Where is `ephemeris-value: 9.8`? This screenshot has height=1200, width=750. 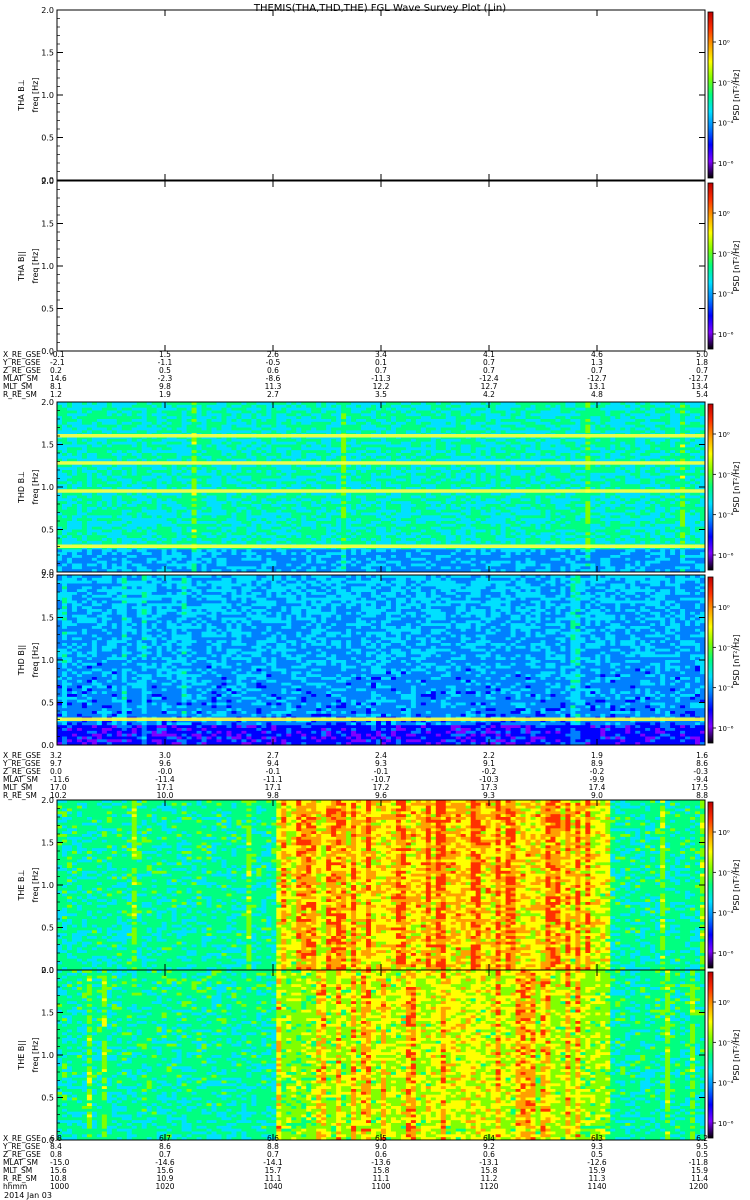 ephemeris-value: 9.8 is located at coordinates (273, 795).